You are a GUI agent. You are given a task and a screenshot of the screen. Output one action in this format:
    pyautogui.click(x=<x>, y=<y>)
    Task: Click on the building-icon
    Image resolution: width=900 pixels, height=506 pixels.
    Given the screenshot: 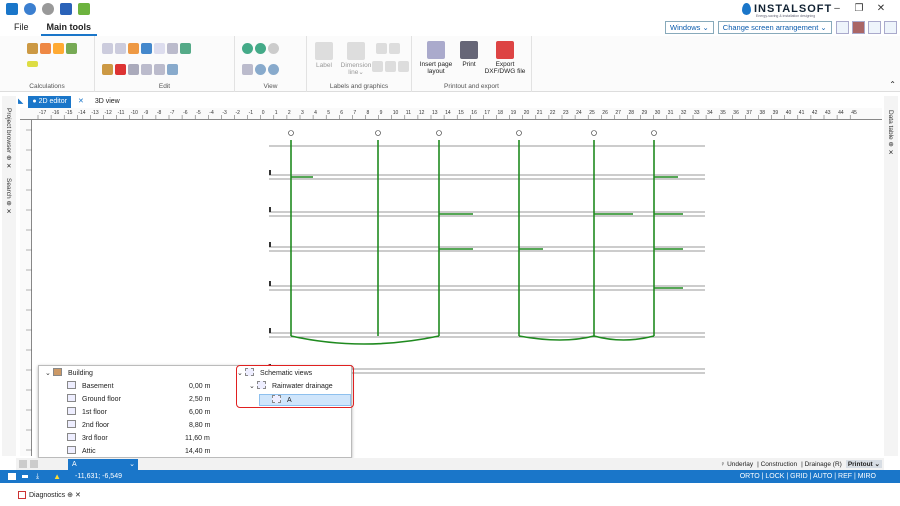 What is the action you would take?
    pyautogui.click(x=57, y=372)
    